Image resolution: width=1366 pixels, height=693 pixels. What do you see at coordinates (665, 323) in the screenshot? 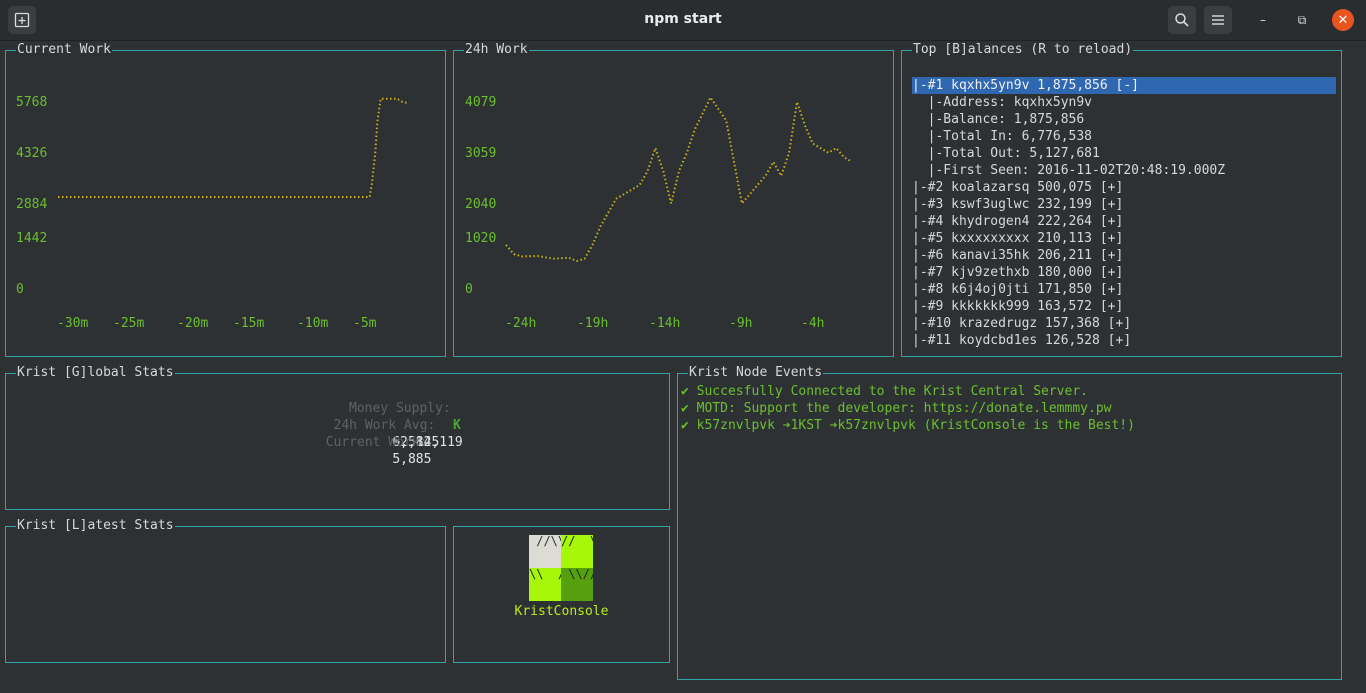
I see `x-tick-label: -14h` at bounding box center [665, 323].